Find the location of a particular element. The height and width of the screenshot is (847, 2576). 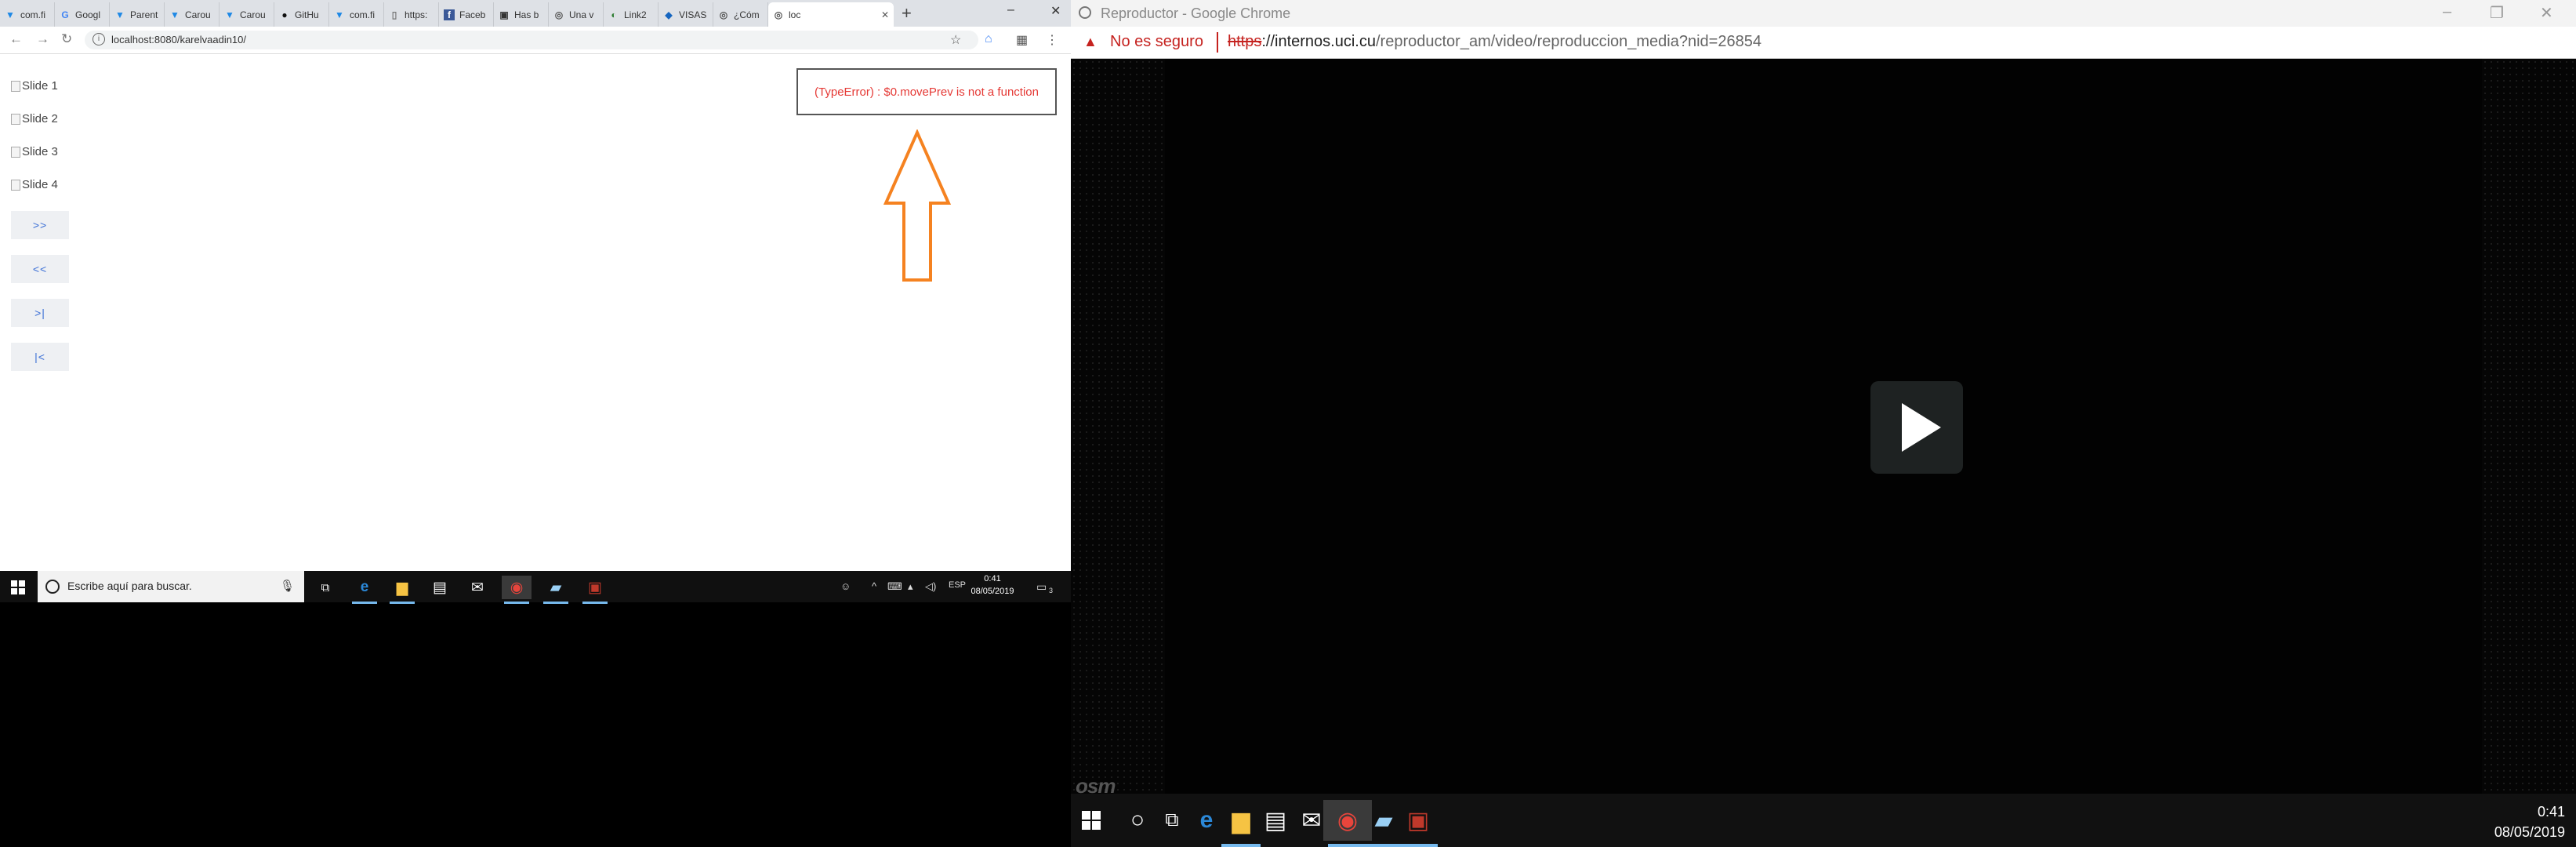

chrome-icon: ◉ is located at coordinates (517, 590).